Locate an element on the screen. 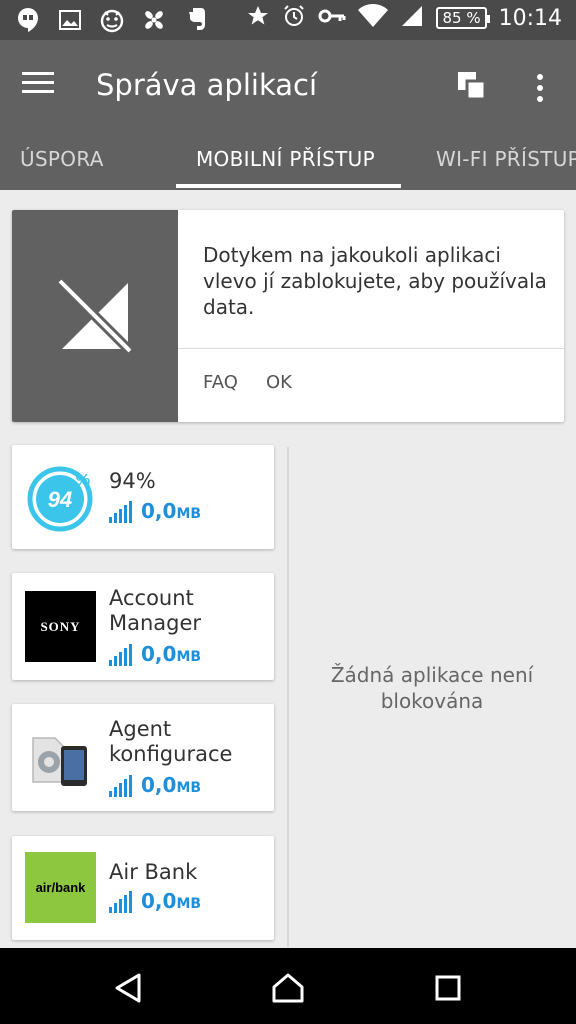 Image resolution: width=576 pixels, height=1024 pixels. vpn-key-icon is located at coordinates (332, 18).